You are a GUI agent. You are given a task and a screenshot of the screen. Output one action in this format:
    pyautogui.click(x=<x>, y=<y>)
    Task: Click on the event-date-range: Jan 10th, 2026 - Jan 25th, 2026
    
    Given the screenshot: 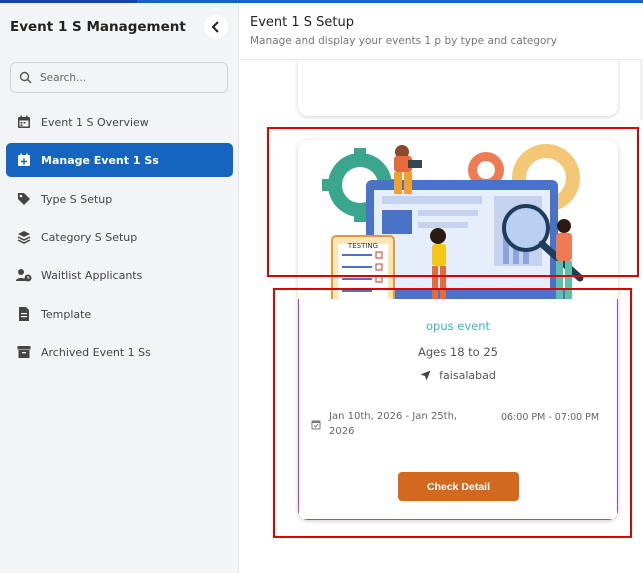 What is the action you would take?
    pyautogui.click(x=393, y=424)
    